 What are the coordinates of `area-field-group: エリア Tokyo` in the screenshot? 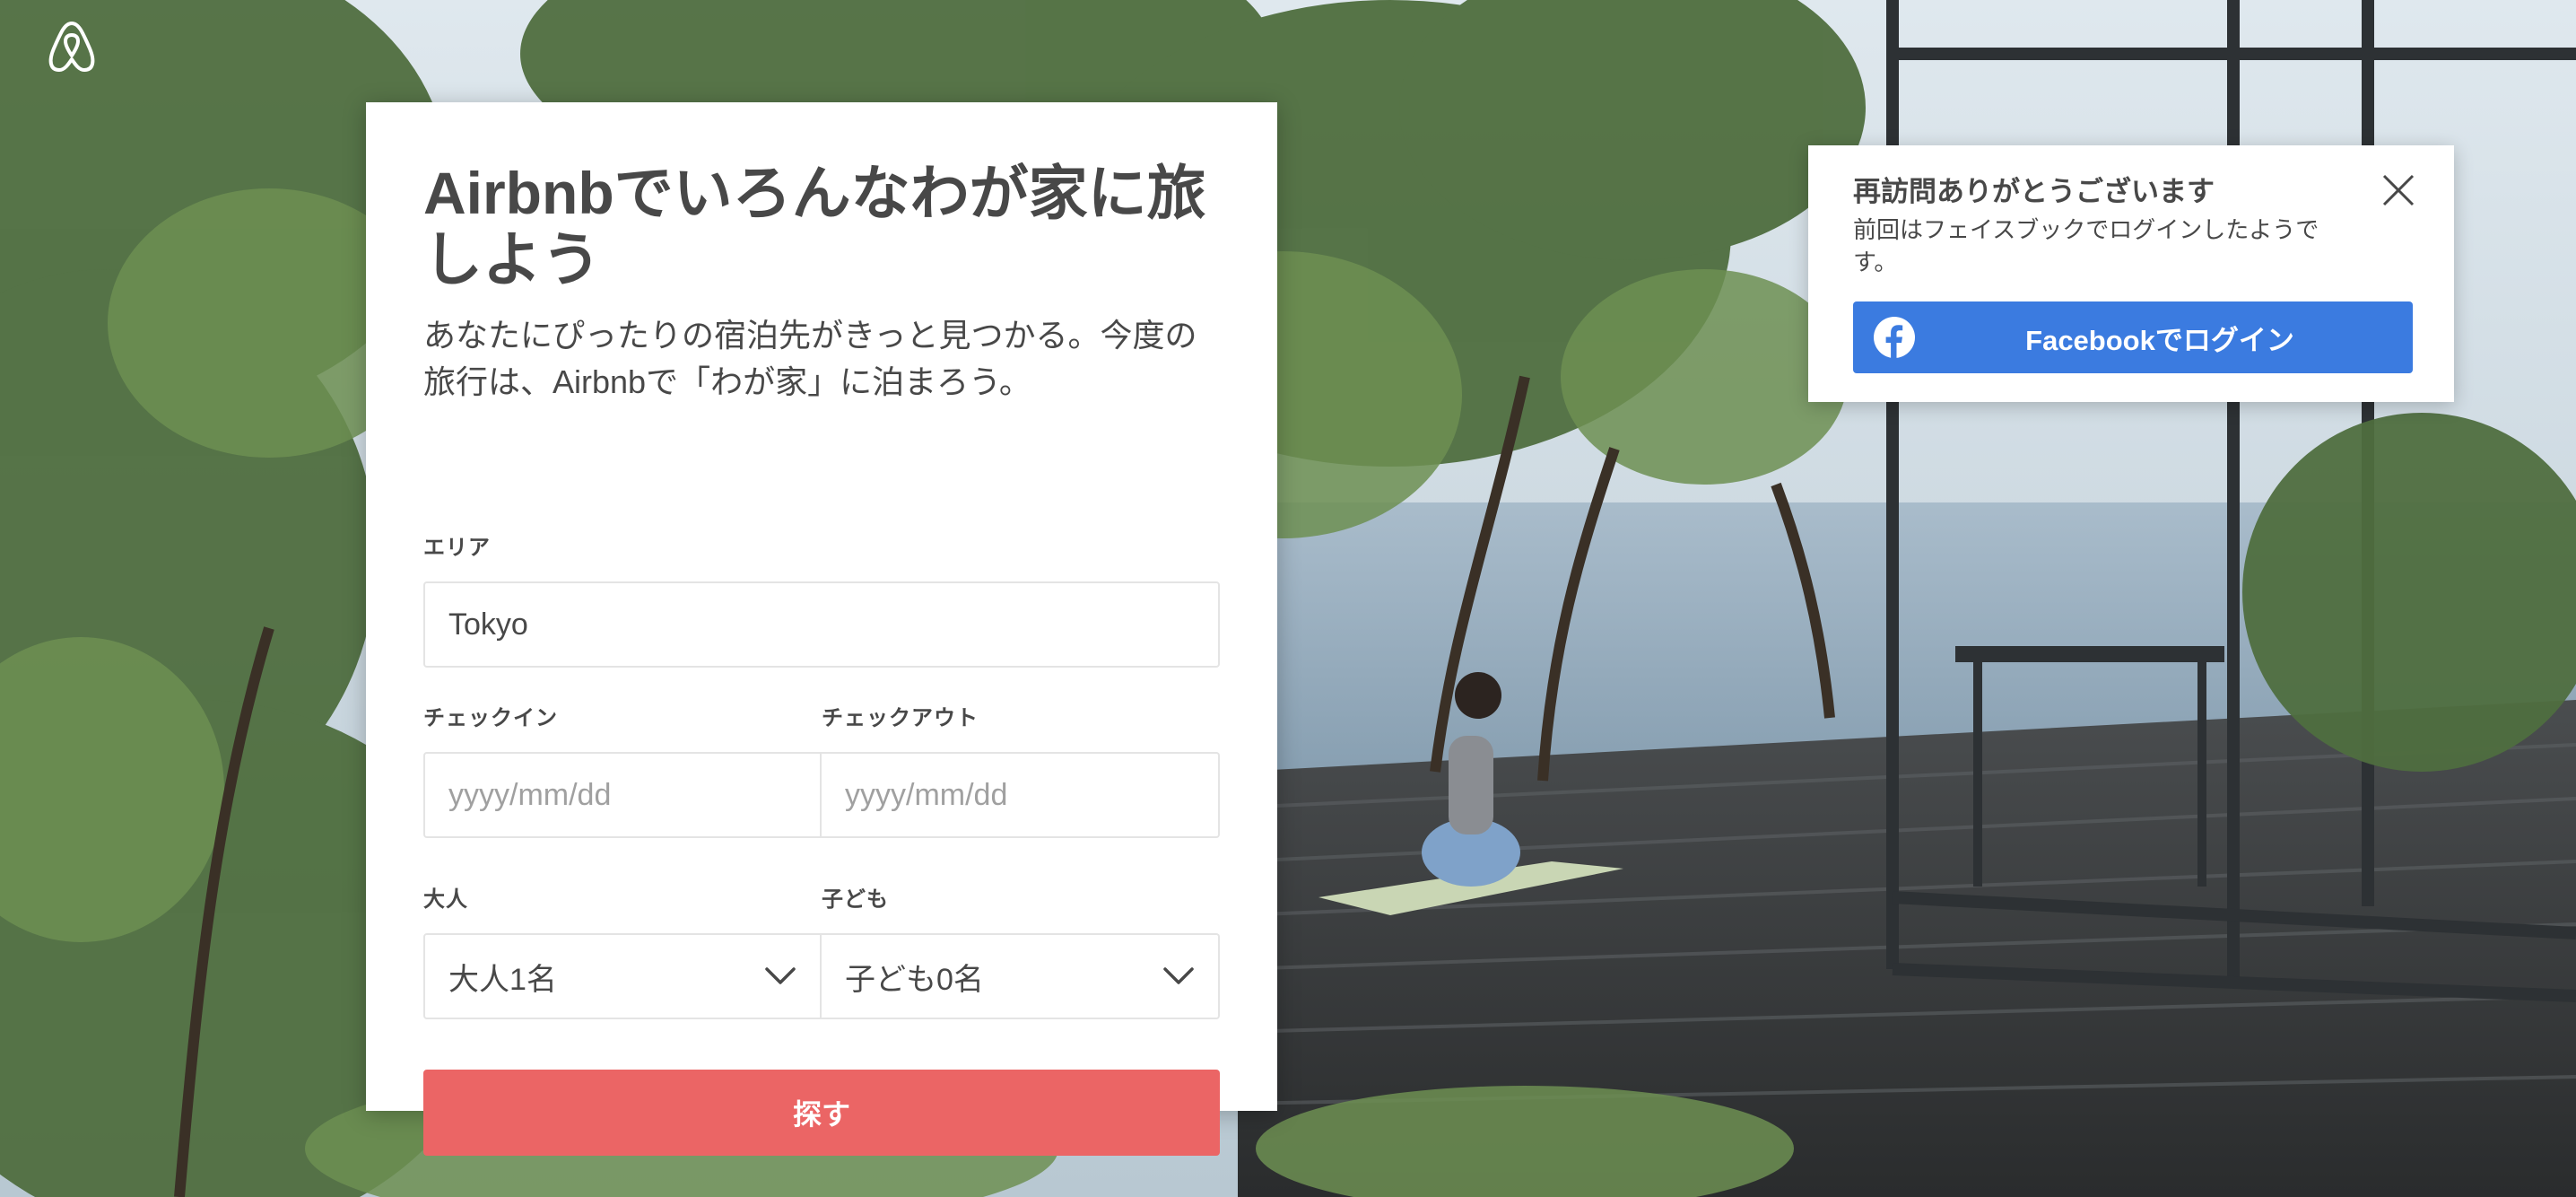 It's located at (821, 601).